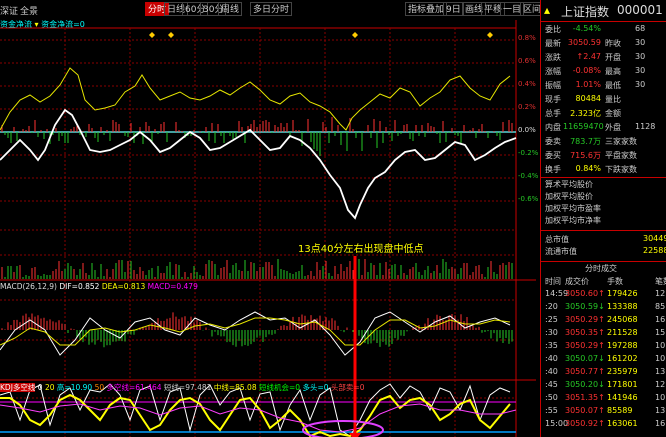  I want to click on quote-key: 委买, so click(553, 155).